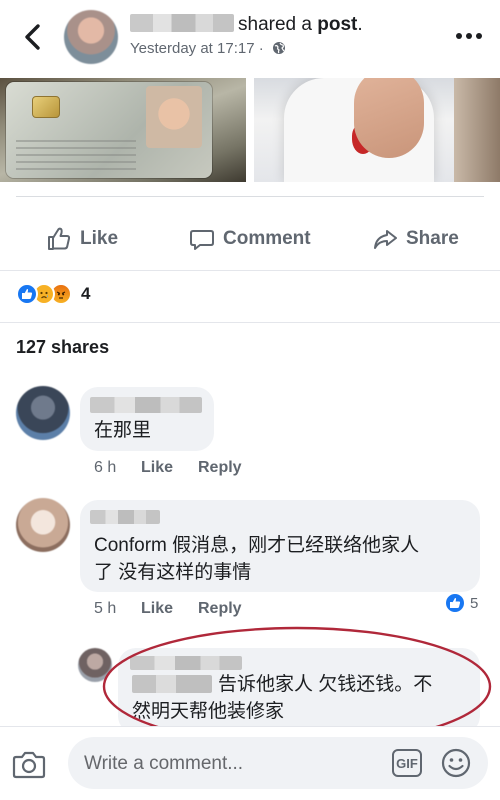 This screenshot has width=500, height=800. What do you see at coordinates (257, 545) in the screenshot?
I see `comment-text-line: Conform 假消息，刚才已经联络他家人` at bounding box center [257, 545].